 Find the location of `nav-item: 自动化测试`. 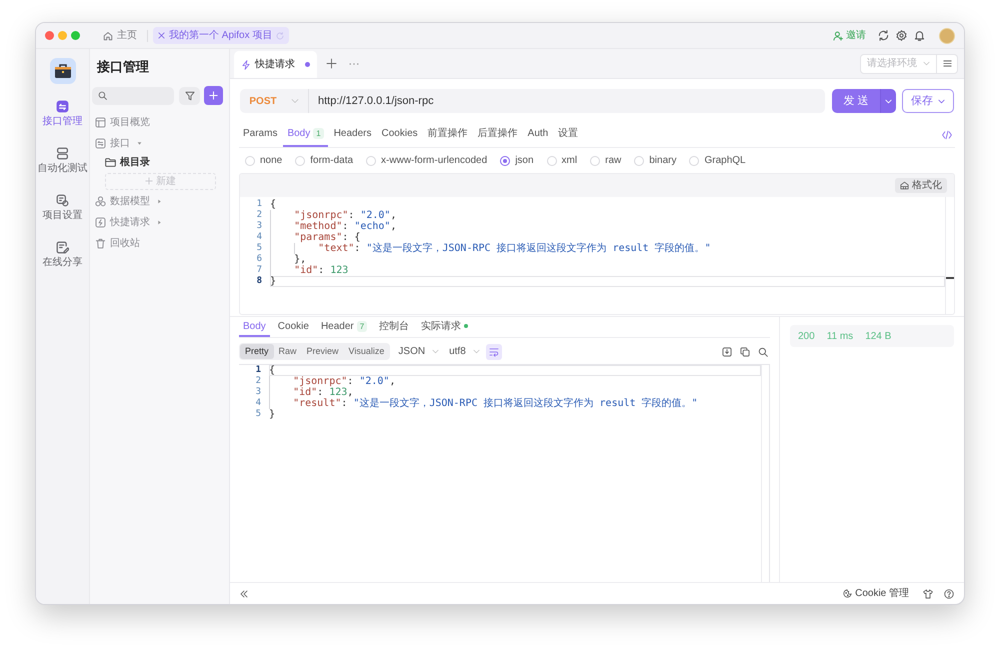

nav-item: 自动化测试 is located at coordinates (63, 161).